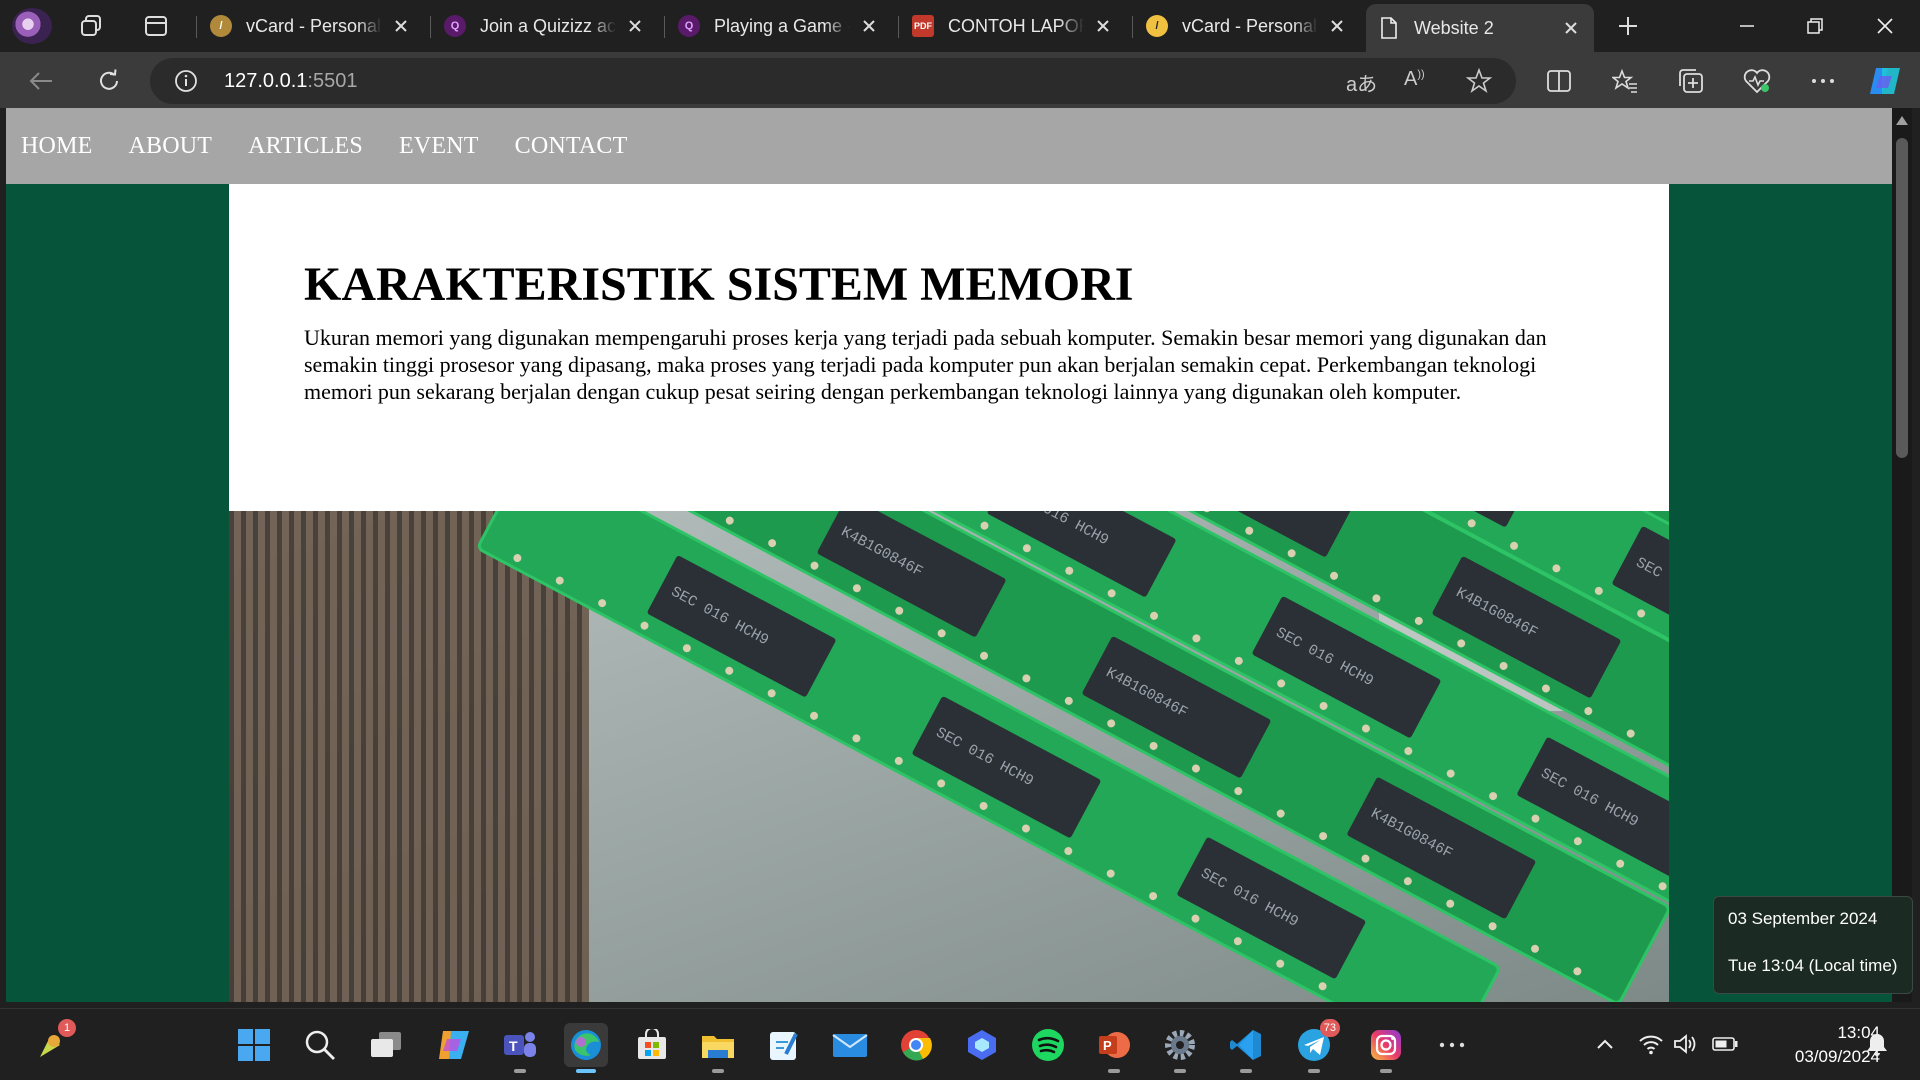 The height and width of the screenshot is (1080, 1920). I want to click on page-icon, so click(1389, 28).